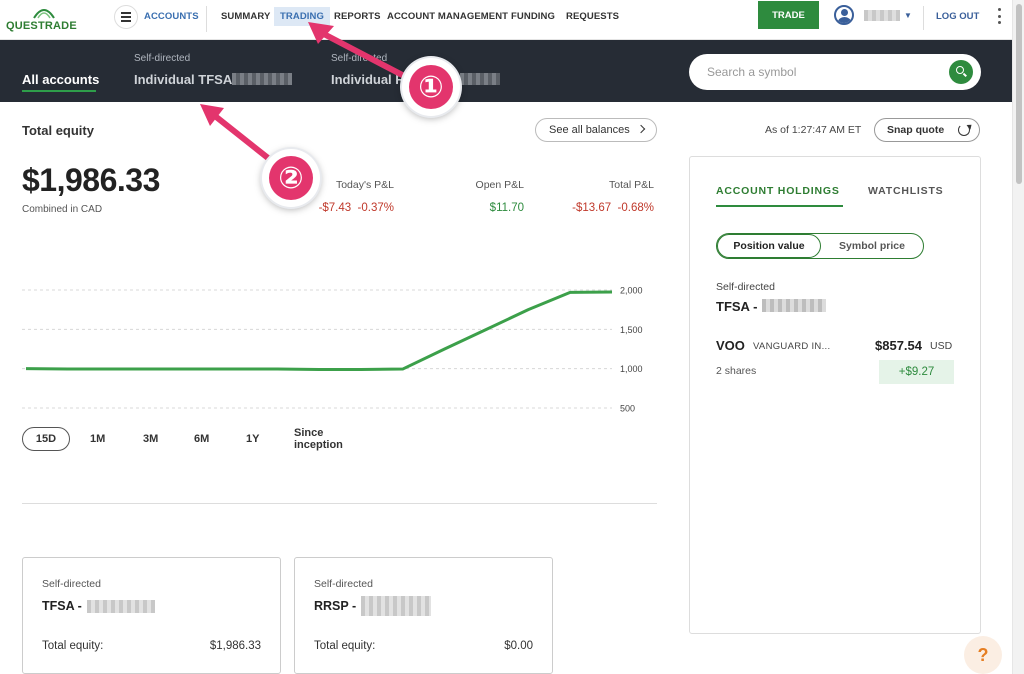 Image resolution: width=1024 pixels, height=674 pixels. I want to click on y-tick-label: 2,000, so click(631, 291).